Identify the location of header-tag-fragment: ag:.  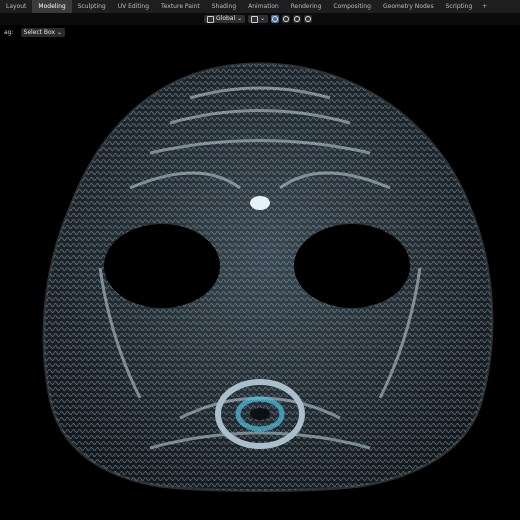
(9, 32).